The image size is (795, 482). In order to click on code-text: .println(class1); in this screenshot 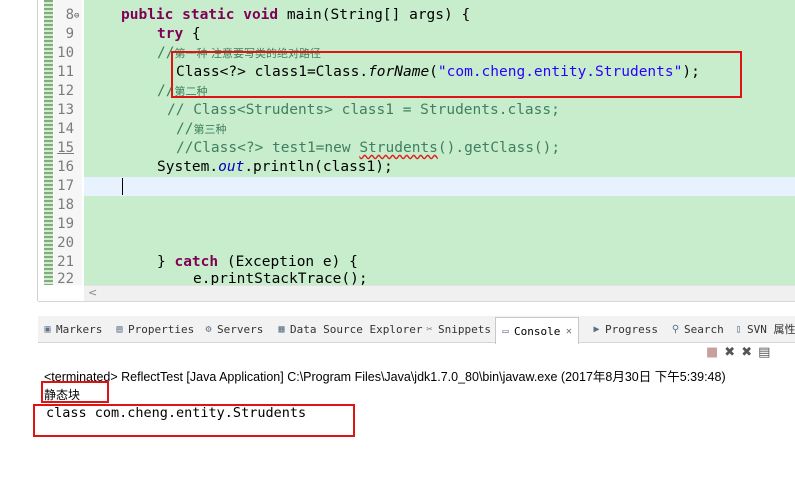, I will do `click(318, 167)`.